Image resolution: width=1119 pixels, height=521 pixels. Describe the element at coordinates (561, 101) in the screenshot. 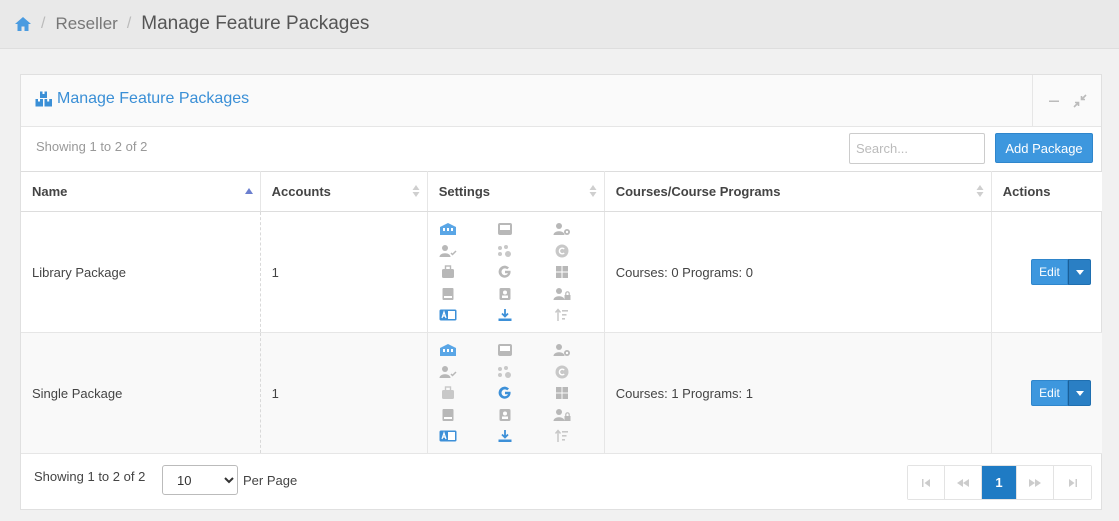

I see `panel-header: Manage Feature Packages` at that location.